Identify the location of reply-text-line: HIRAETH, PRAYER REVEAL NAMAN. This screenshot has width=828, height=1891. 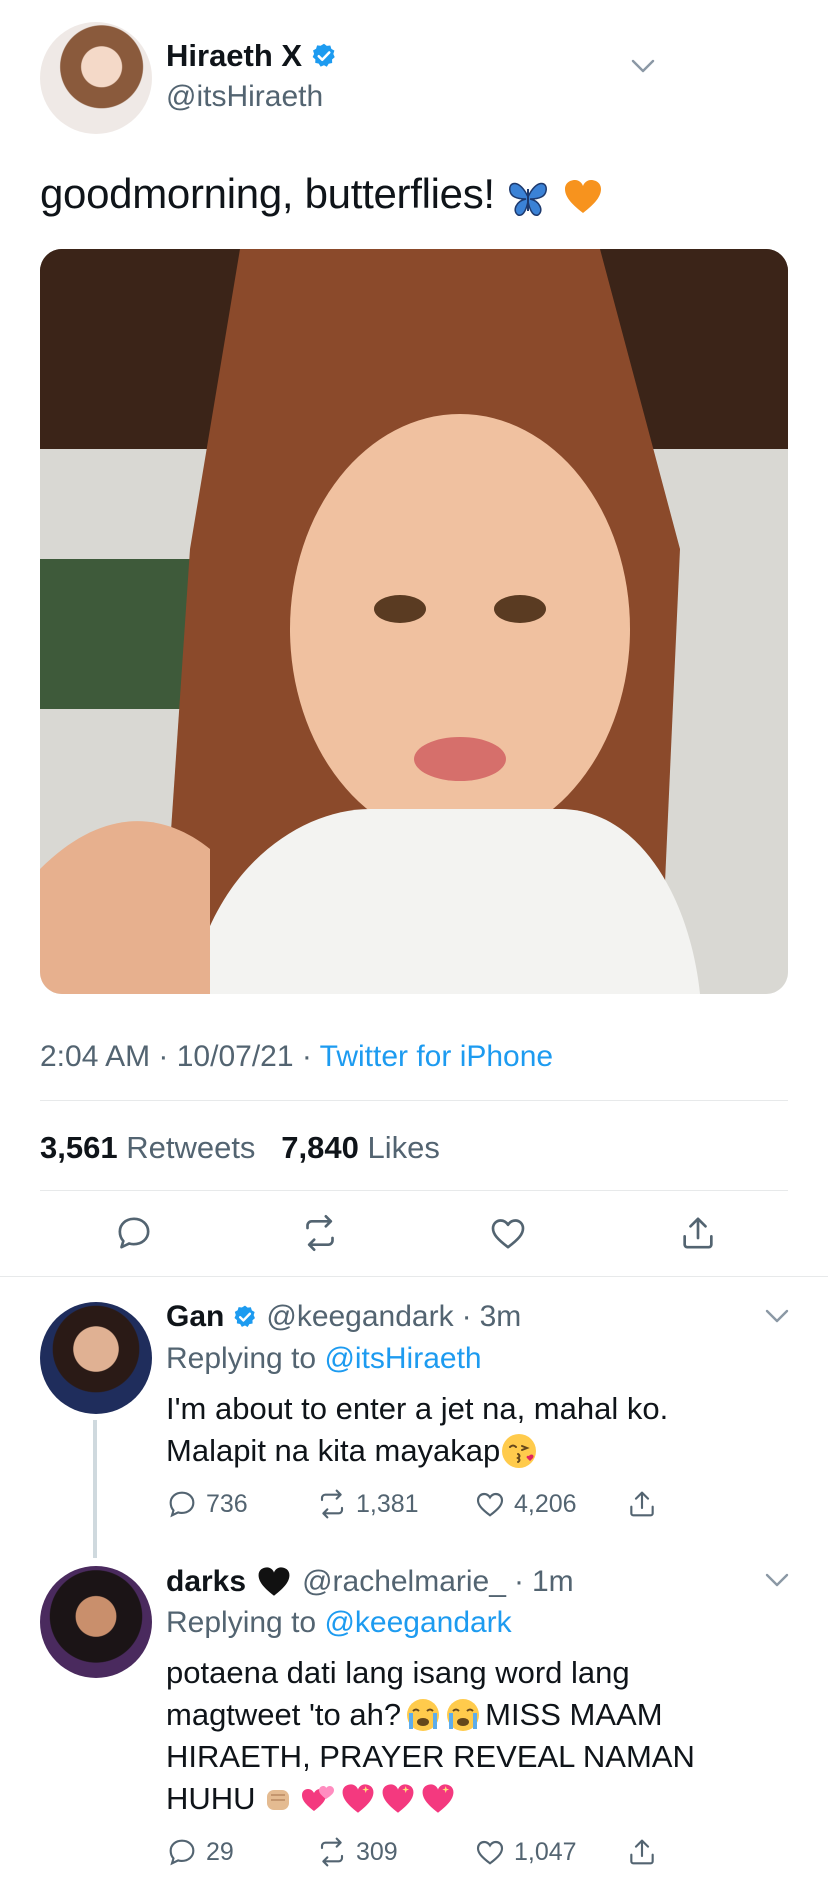
(430, 1756).